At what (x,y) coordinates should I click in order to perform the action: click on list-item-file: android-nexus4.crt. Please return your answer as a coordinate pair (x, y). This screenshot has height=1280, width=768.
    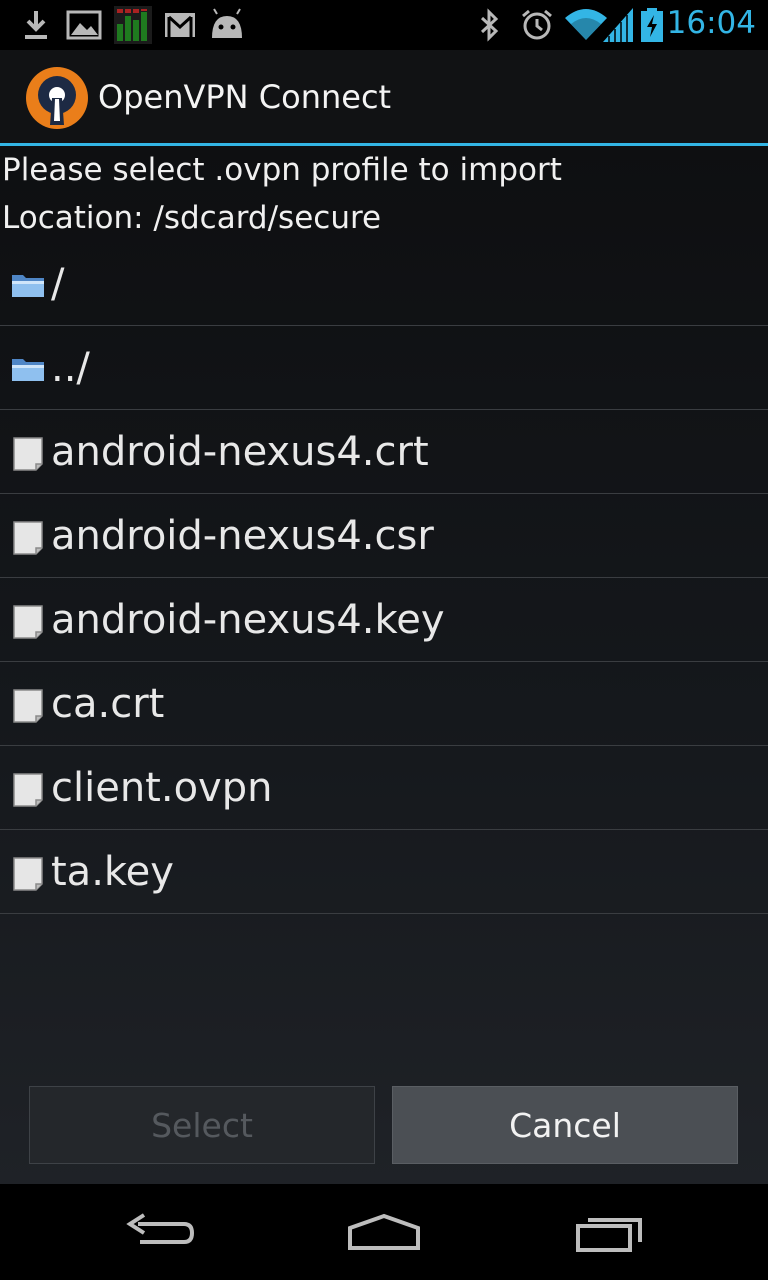
    Looking at the image, I should click on (384, 452).